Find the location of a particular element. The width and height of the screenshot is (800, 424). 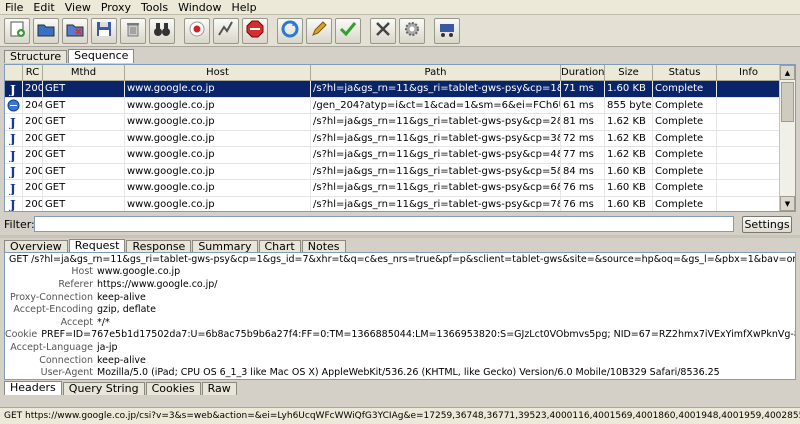

settings-button: Settings is located at coordinates (767, 224).